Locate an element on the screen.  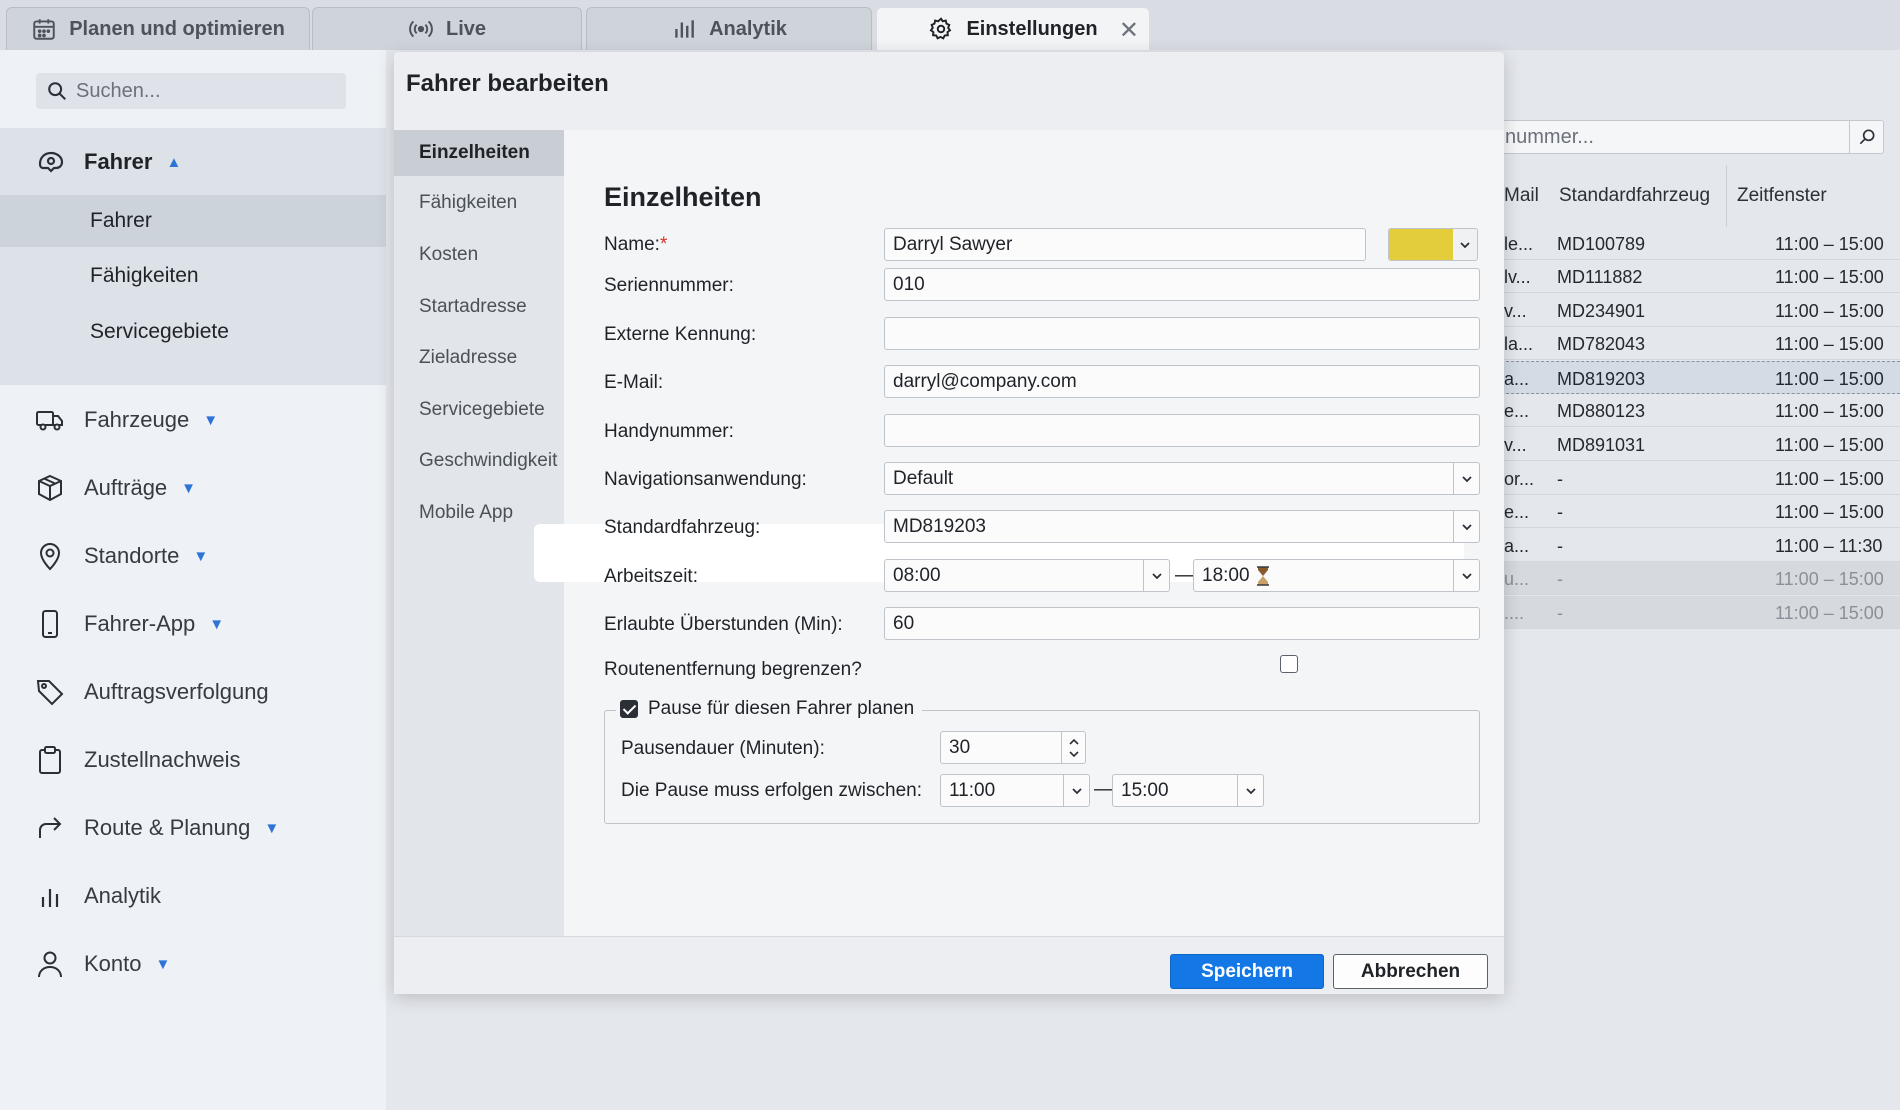
dialog-nav-costs: Kosten is located at coordinates (479, 255).